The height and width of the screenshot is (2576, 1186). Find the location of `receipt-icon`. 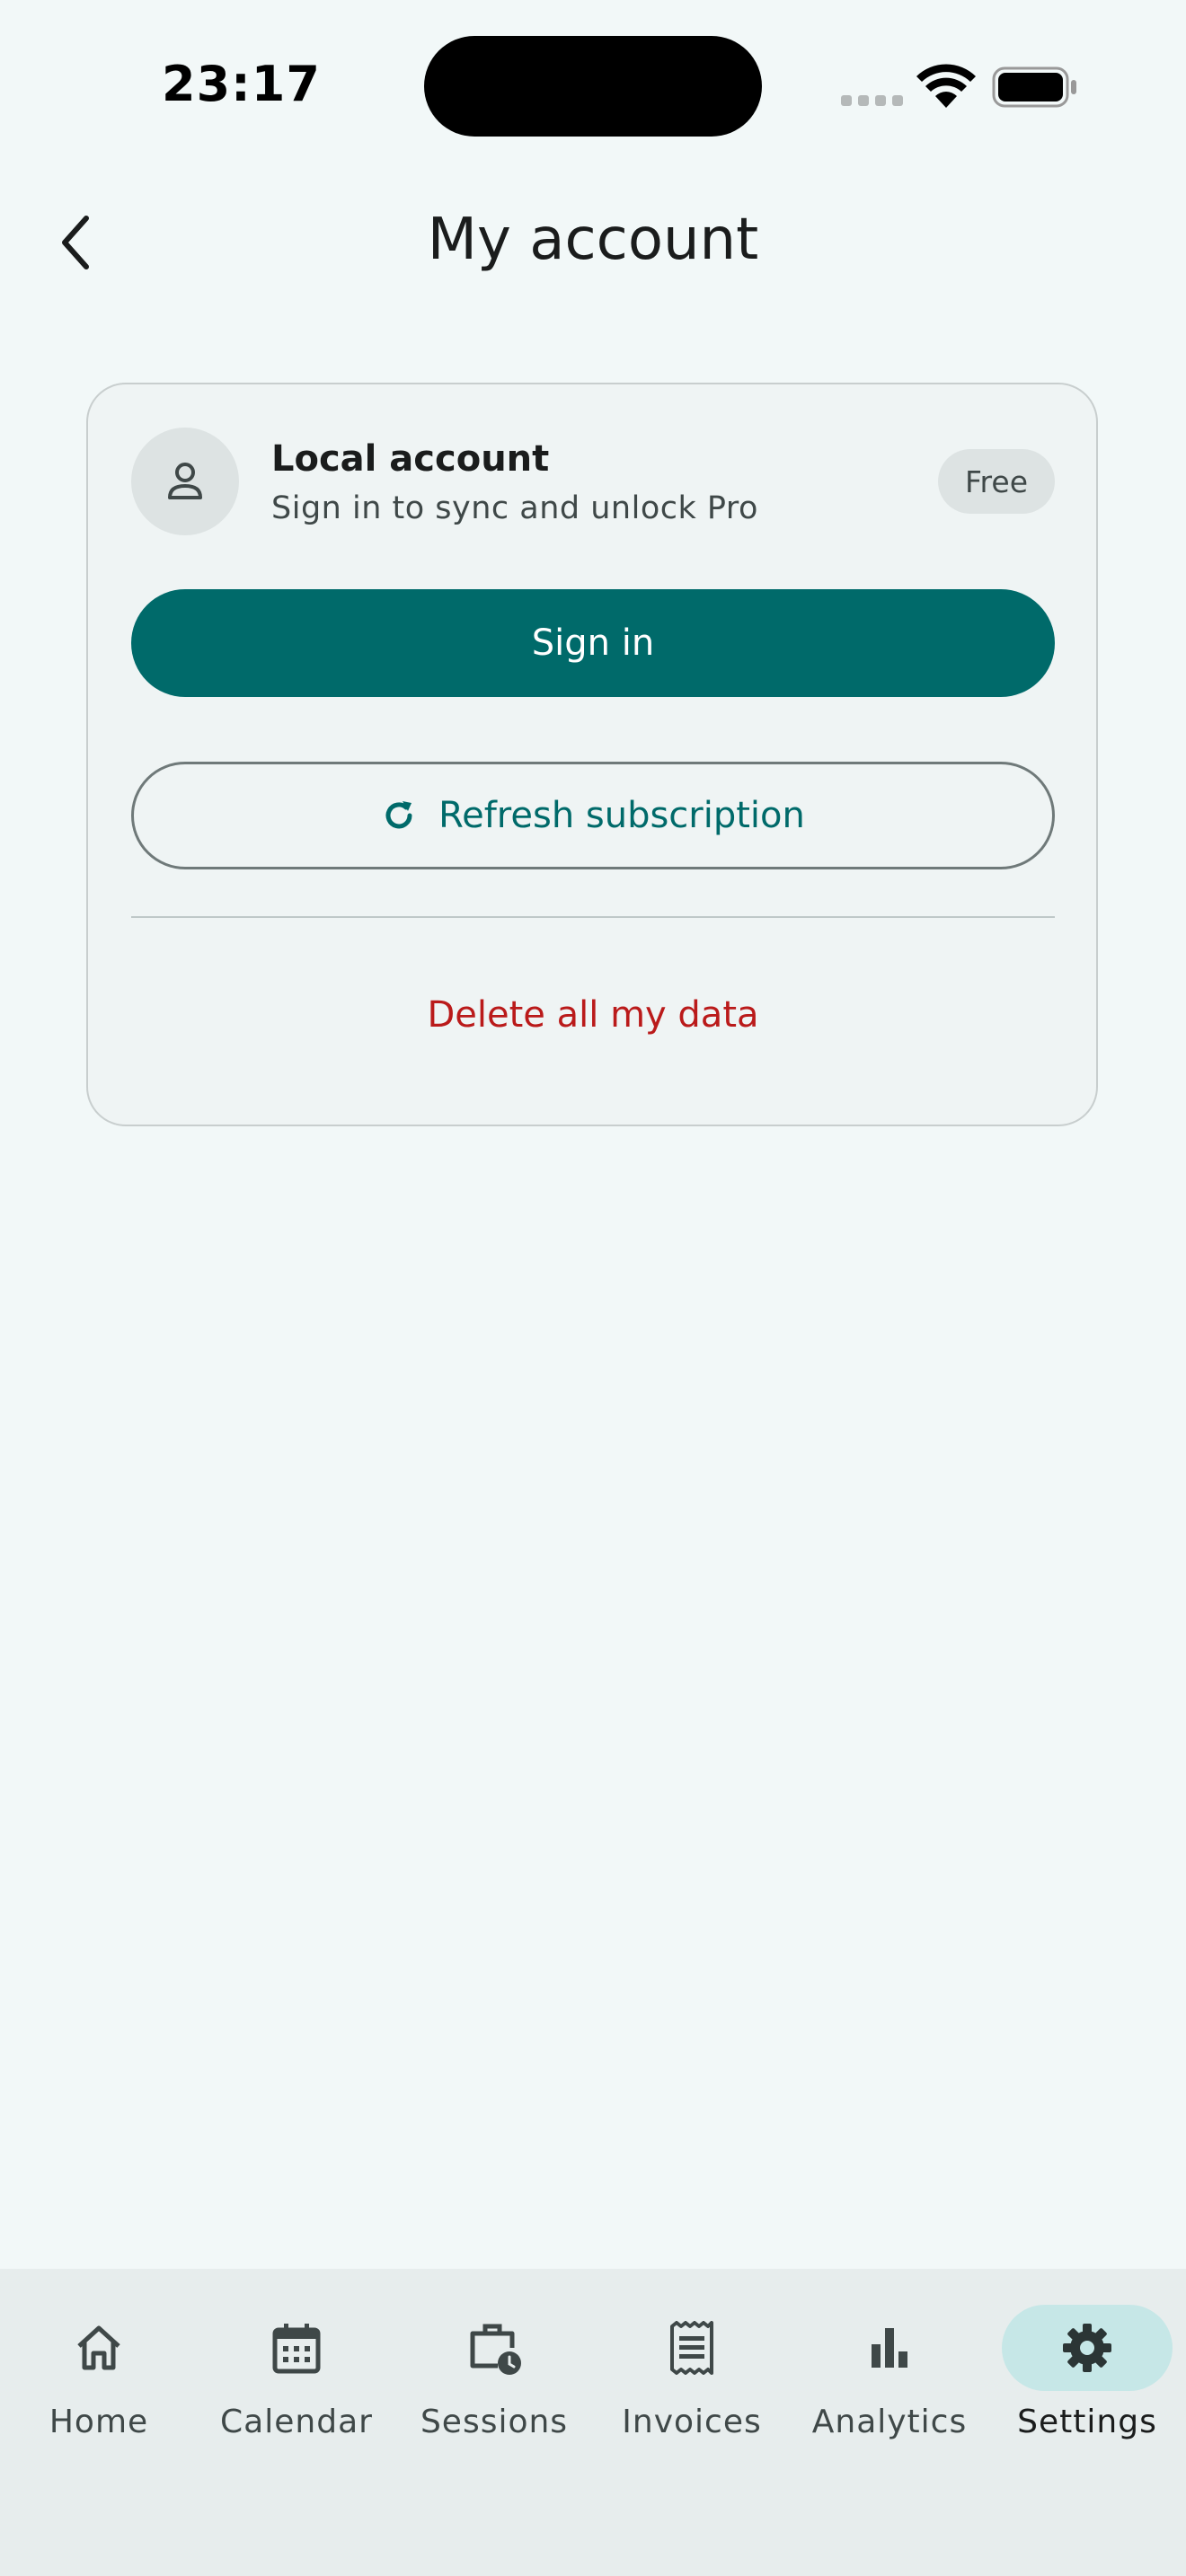

receipt-icon is located at coordinates (691, 2348).